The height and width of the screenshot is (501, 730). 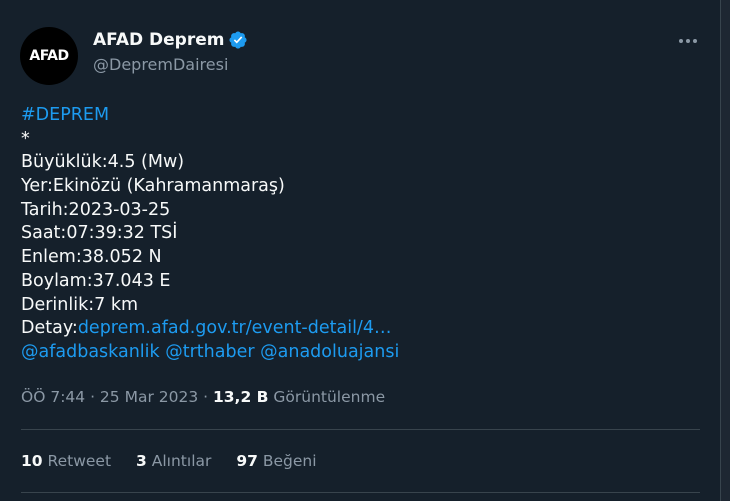 I want to click on tweet-line-location: Yer:Ekinözü (Kahramanmaraş), so click(x=153, y=186).